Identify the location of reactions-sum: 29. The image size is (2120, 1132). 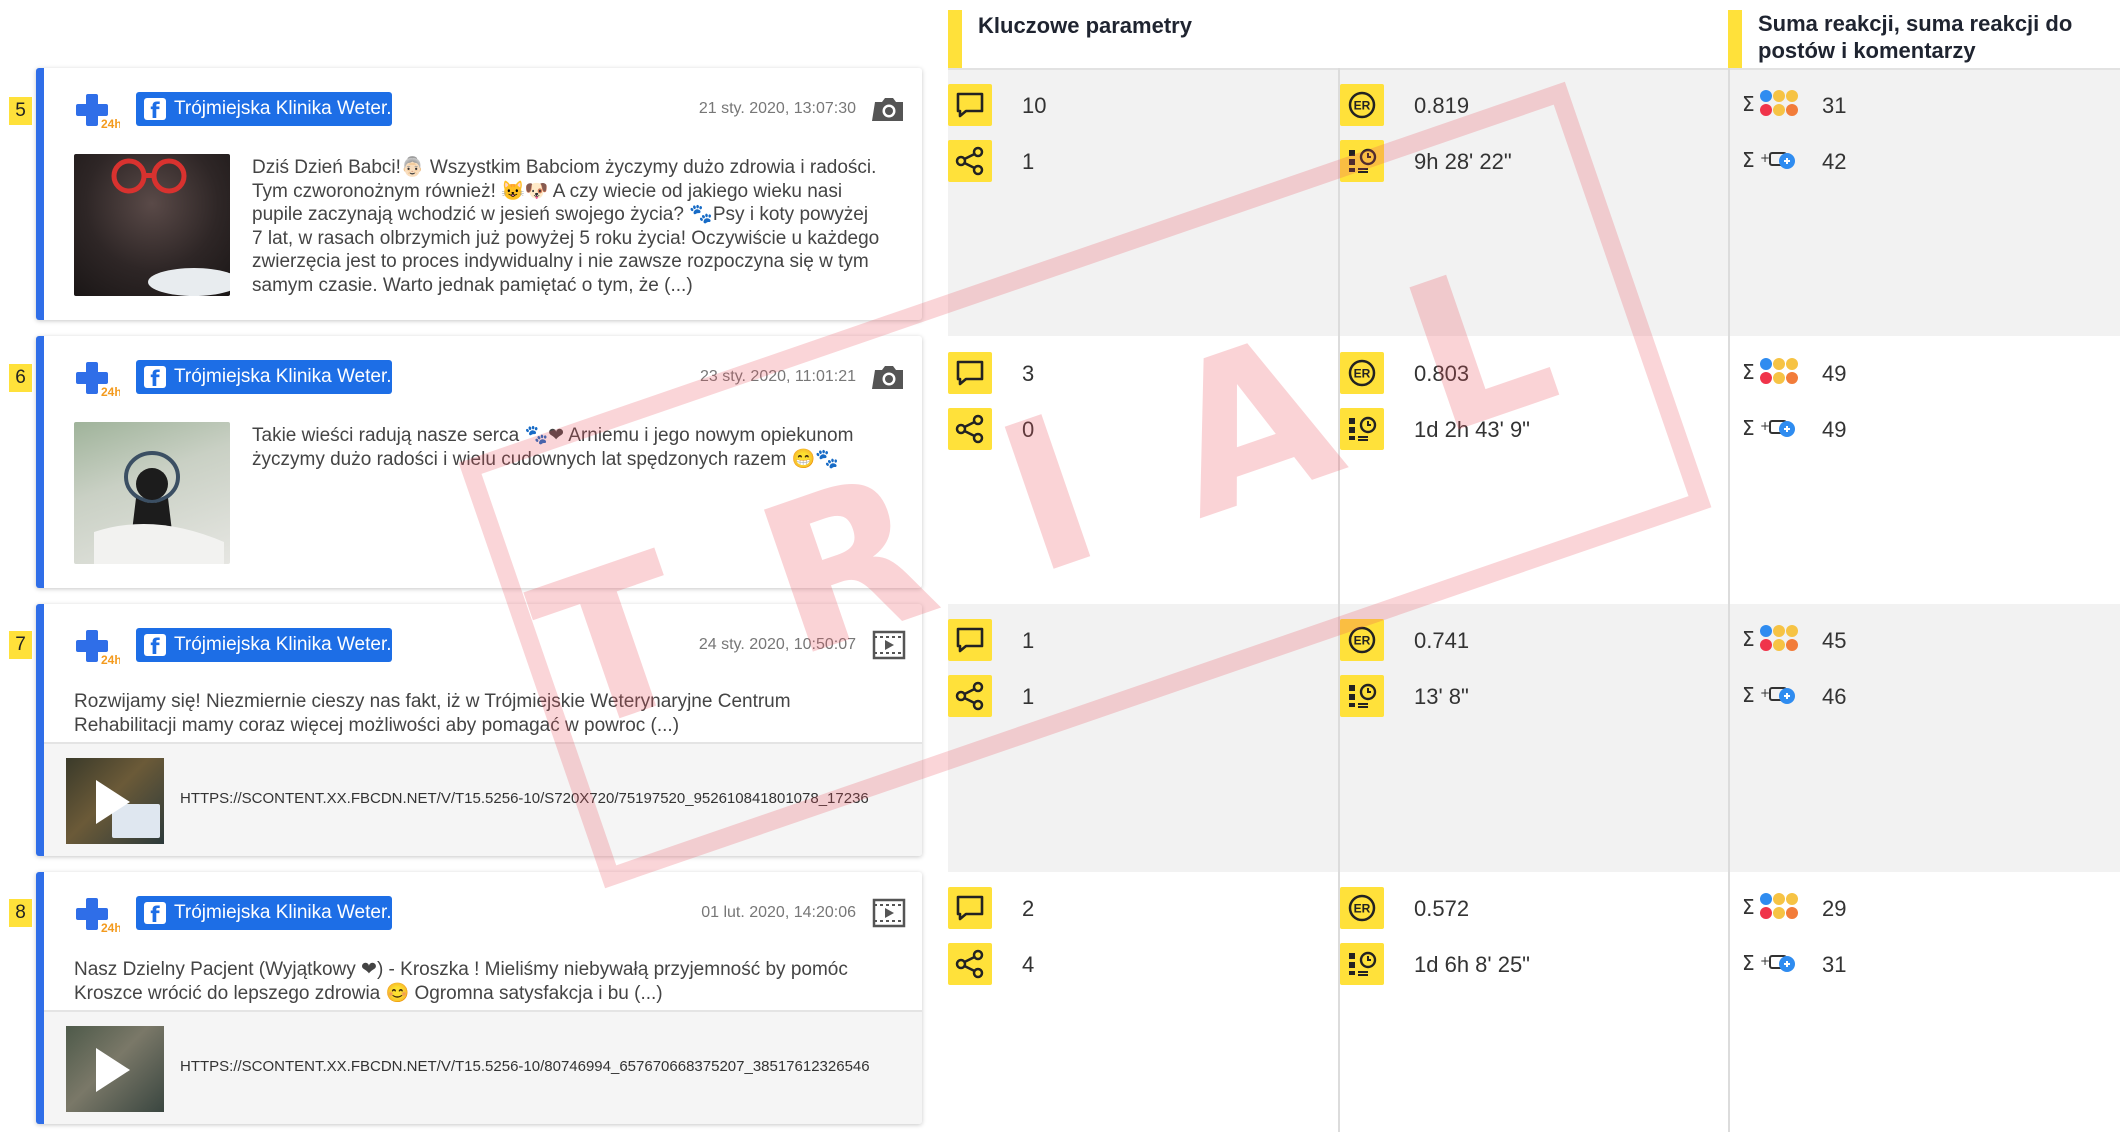
(1834, 908).